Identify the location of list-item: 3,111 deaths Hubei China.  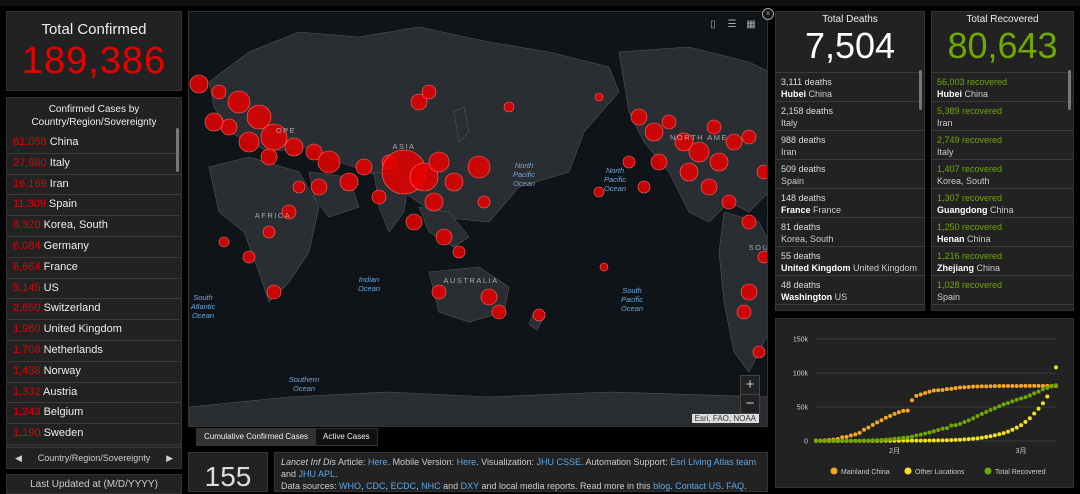
(850, 87).